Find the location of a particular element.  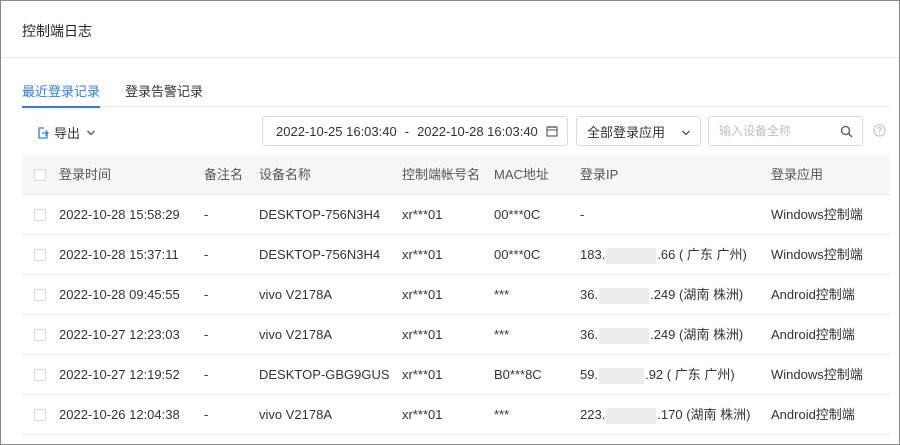

tab-recent-logins: 最近登录记录 is located at coordinates (61, 94).